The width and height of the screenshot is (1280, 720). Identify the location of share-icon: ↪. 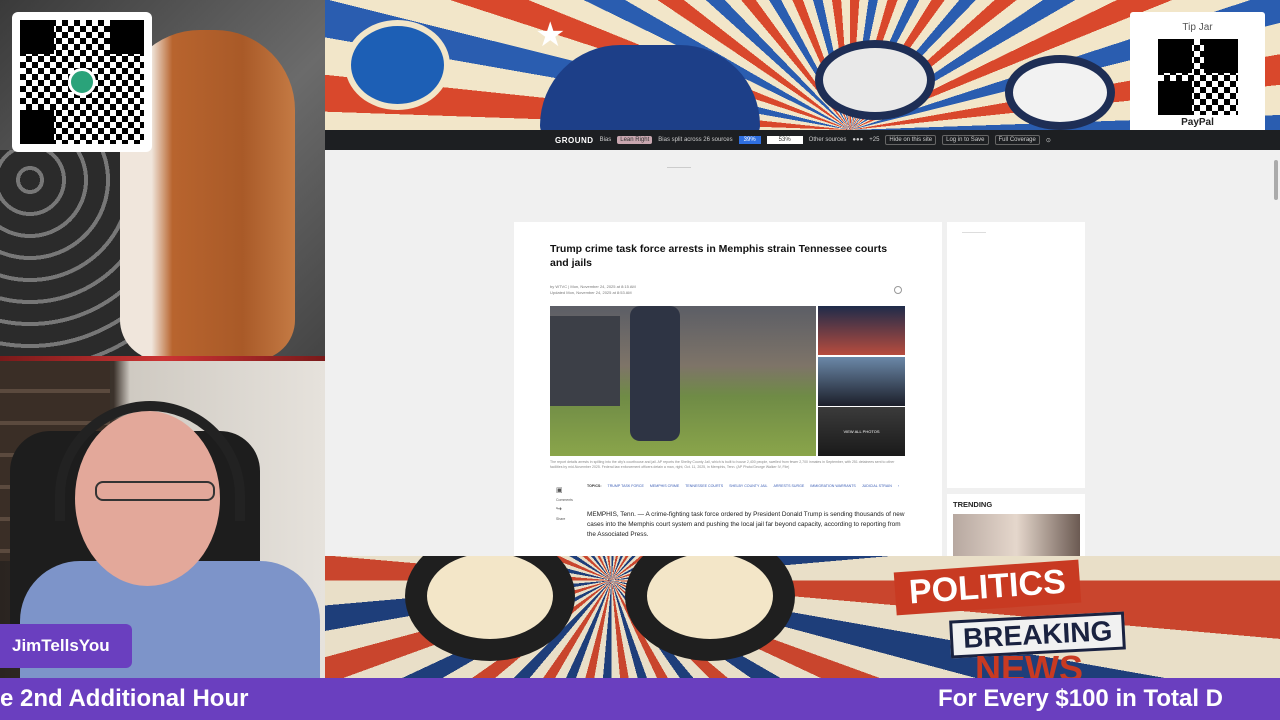
(564, 510).